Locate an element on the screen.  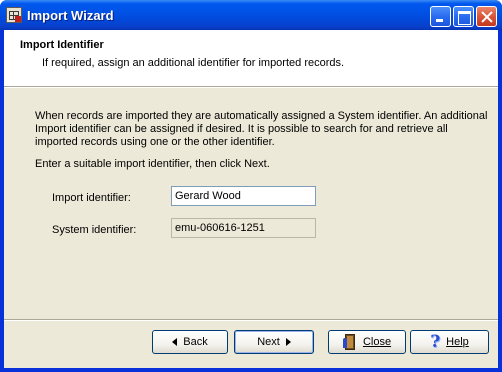
close-window-icon is located at coordinates (486, 16).